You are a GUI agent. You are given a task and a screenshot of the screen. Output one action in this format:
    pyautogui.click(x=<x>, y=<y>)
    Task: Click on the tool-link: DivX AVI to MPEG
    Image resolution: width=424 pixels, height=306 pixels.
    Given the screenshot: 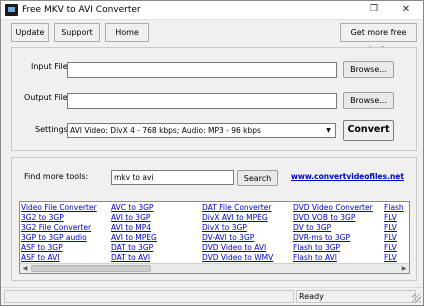 What is the action you would take?
    pyautogui.click(x=235, y=217)
    